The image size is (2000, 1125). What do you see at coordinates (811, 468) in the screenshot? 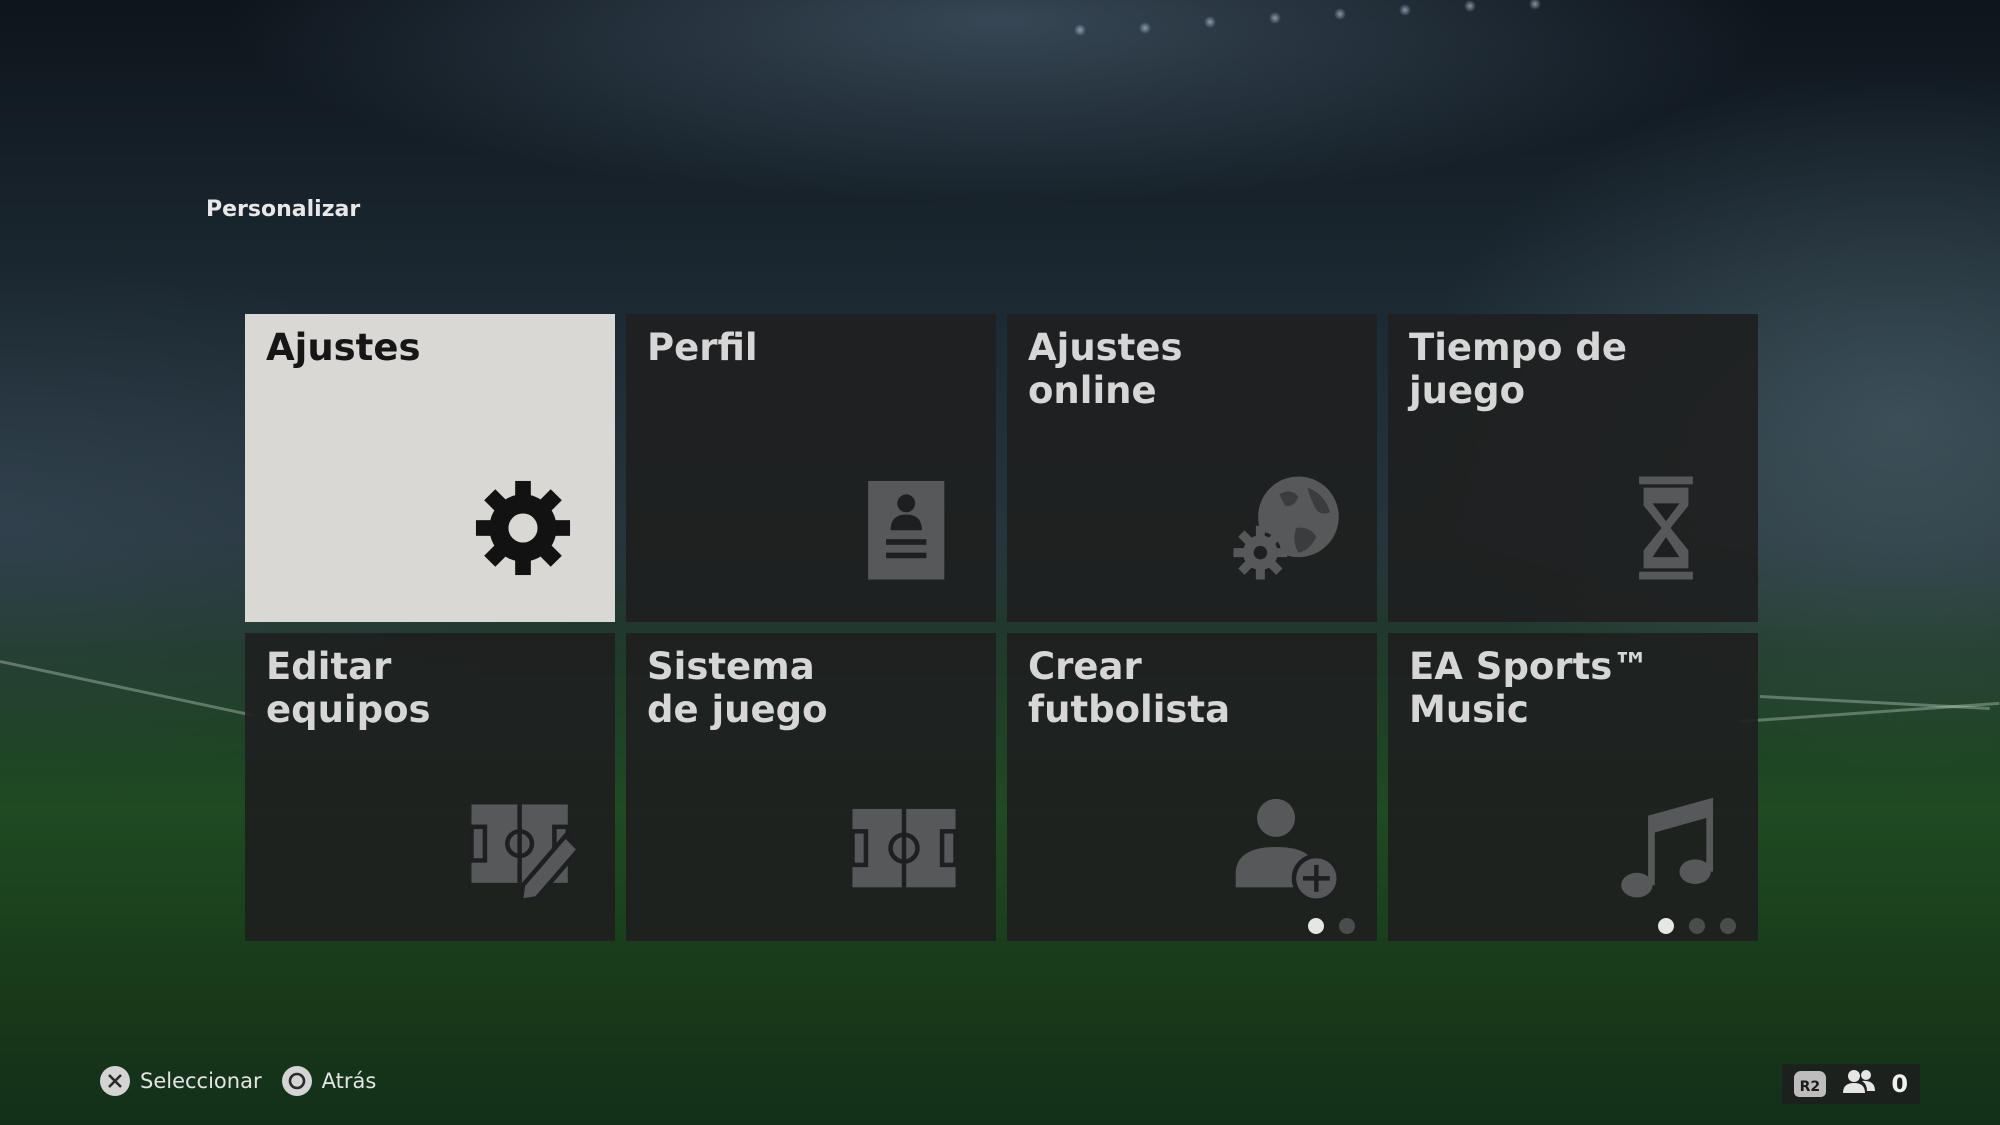
I see `tile-perfil: Perfil` at bounding box center [811, 468].